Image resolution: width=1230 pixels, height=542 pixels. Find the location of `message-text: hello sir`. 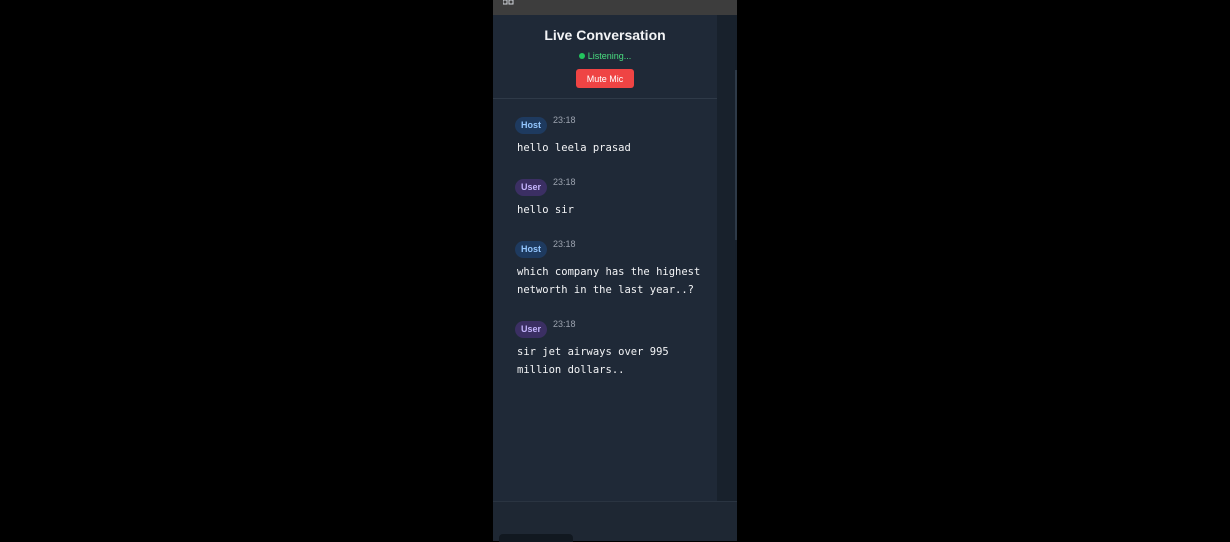

message-text: hello sir is located at coordinates (545, 210).